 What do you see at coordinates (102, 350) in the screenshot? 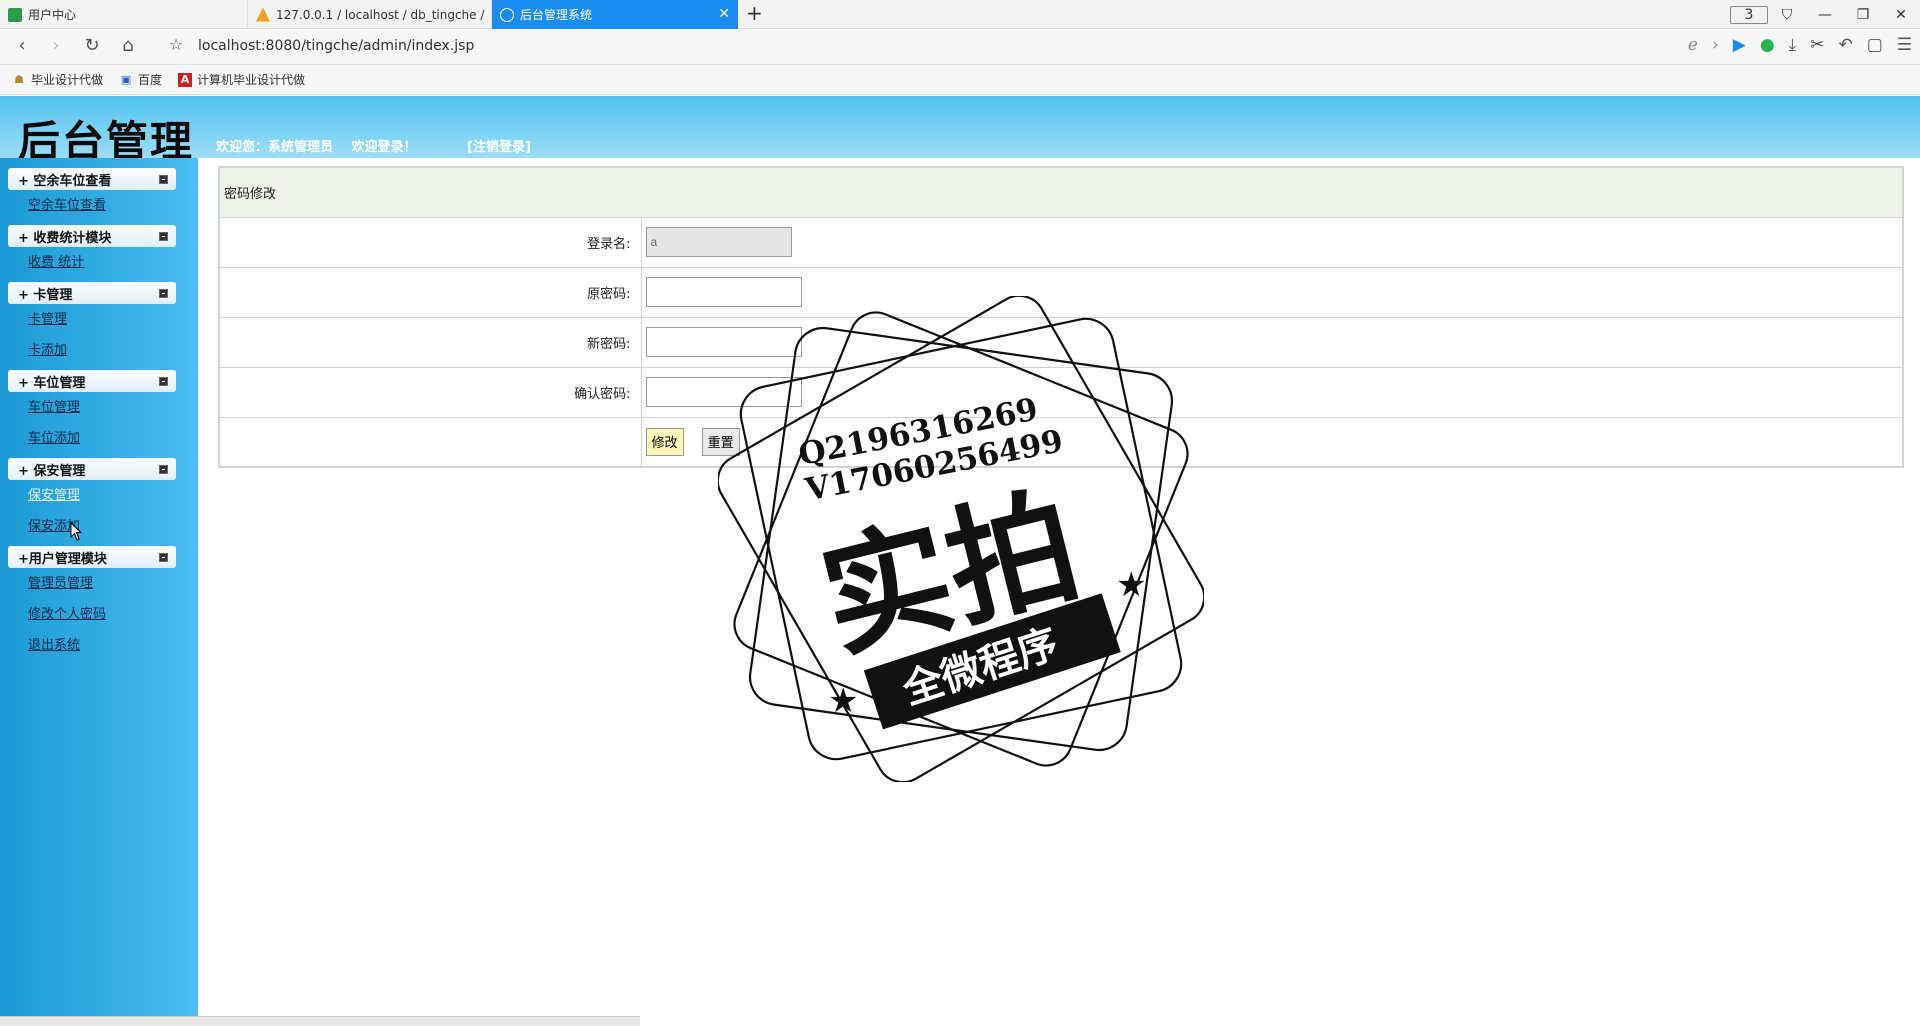
I see `sidebar-item-card-add: 卡添加` at bounding box center [102, 350].